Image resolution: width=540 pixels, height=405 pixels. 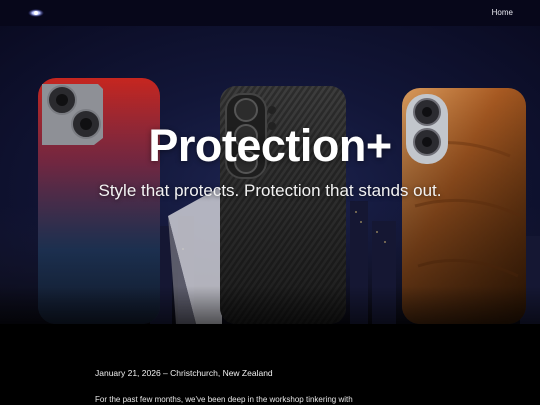 What do you see at coordinates (502, 12) in the screenshot?
I see `nav-home-link: Home` at bounding box center [502, 12].